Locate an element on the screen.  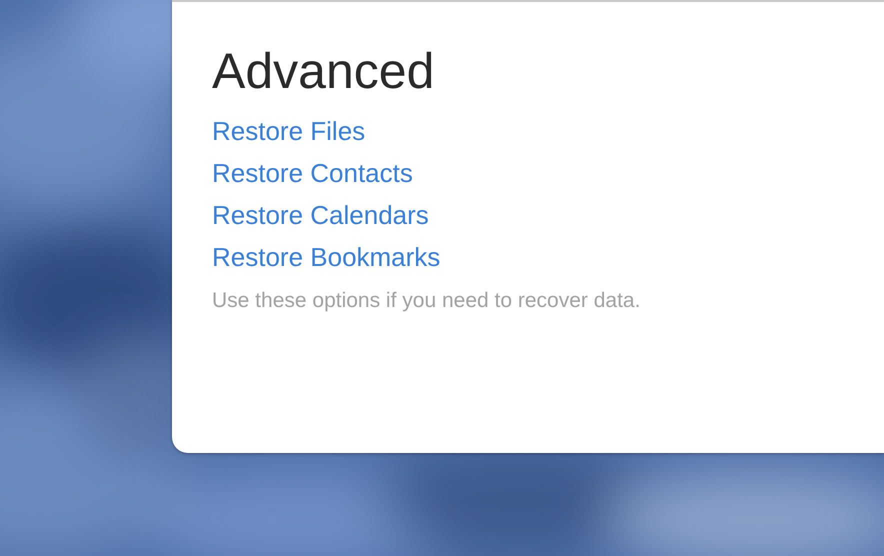
restore-link: Restore Files is located at coordinates (289, 131).